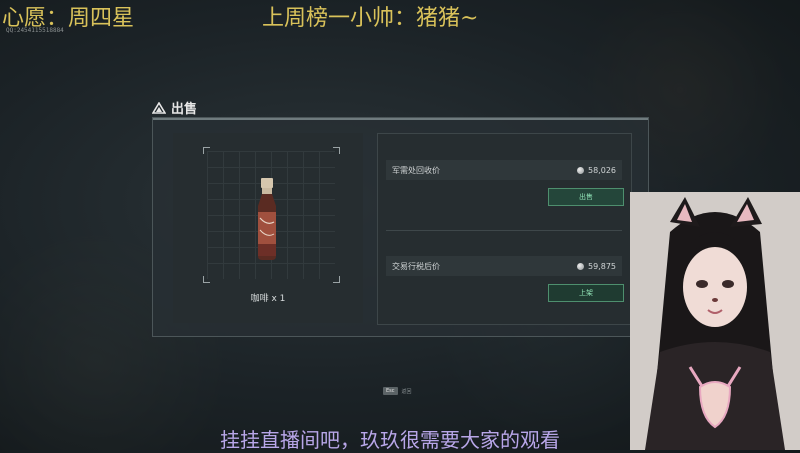 This screenshot has width=800, height=453. I want to click on item-name: 咖啡 x 1, so click(268, 299).